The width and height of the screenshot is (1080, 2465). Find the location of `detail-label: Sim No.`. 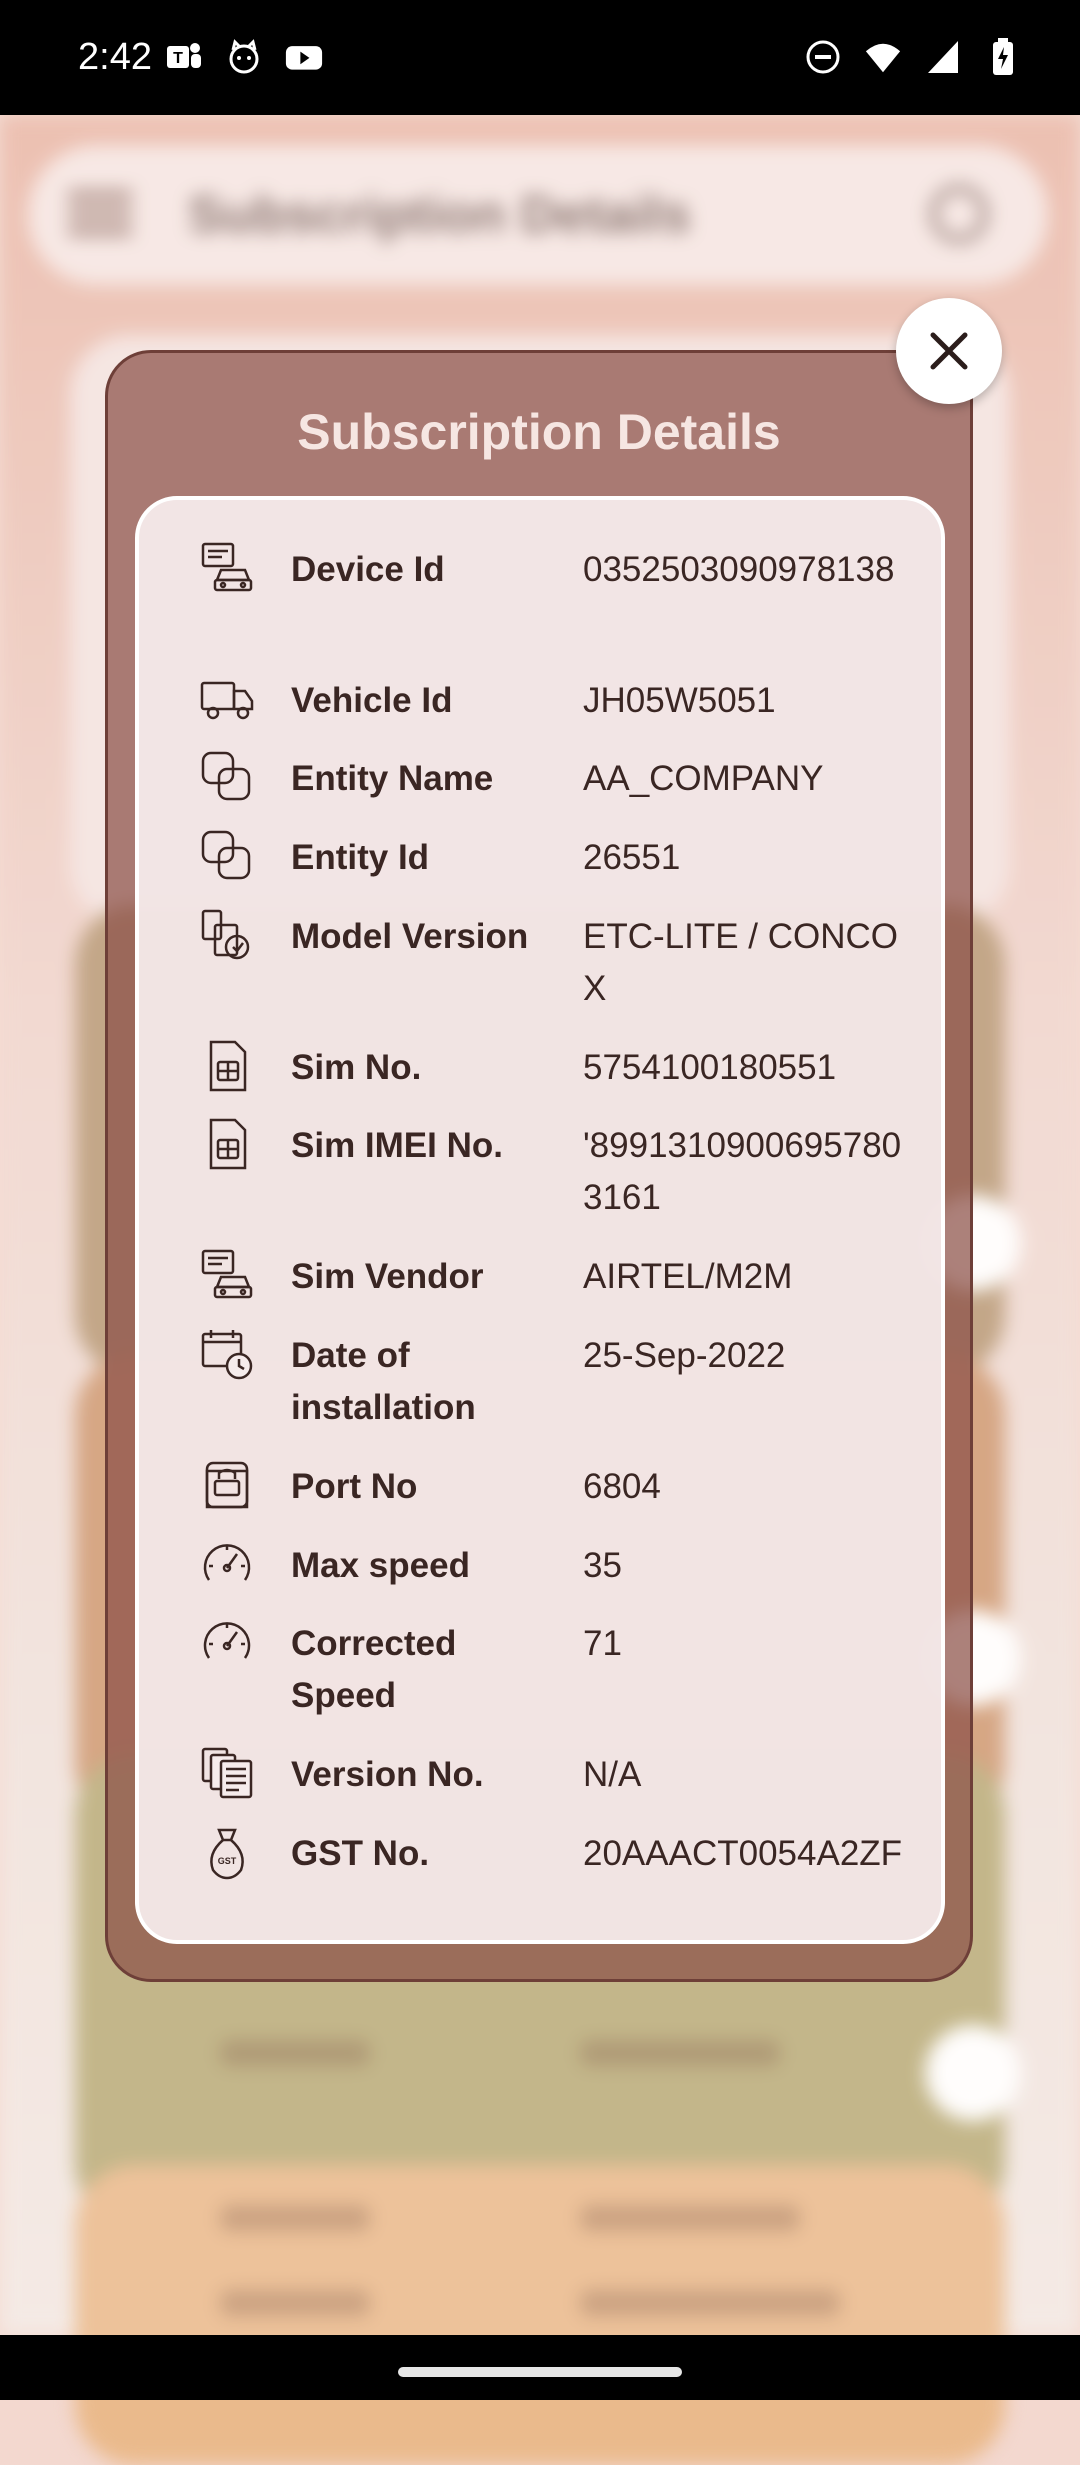

detail-label: Sim No. is located at coordinates (356, 1067).